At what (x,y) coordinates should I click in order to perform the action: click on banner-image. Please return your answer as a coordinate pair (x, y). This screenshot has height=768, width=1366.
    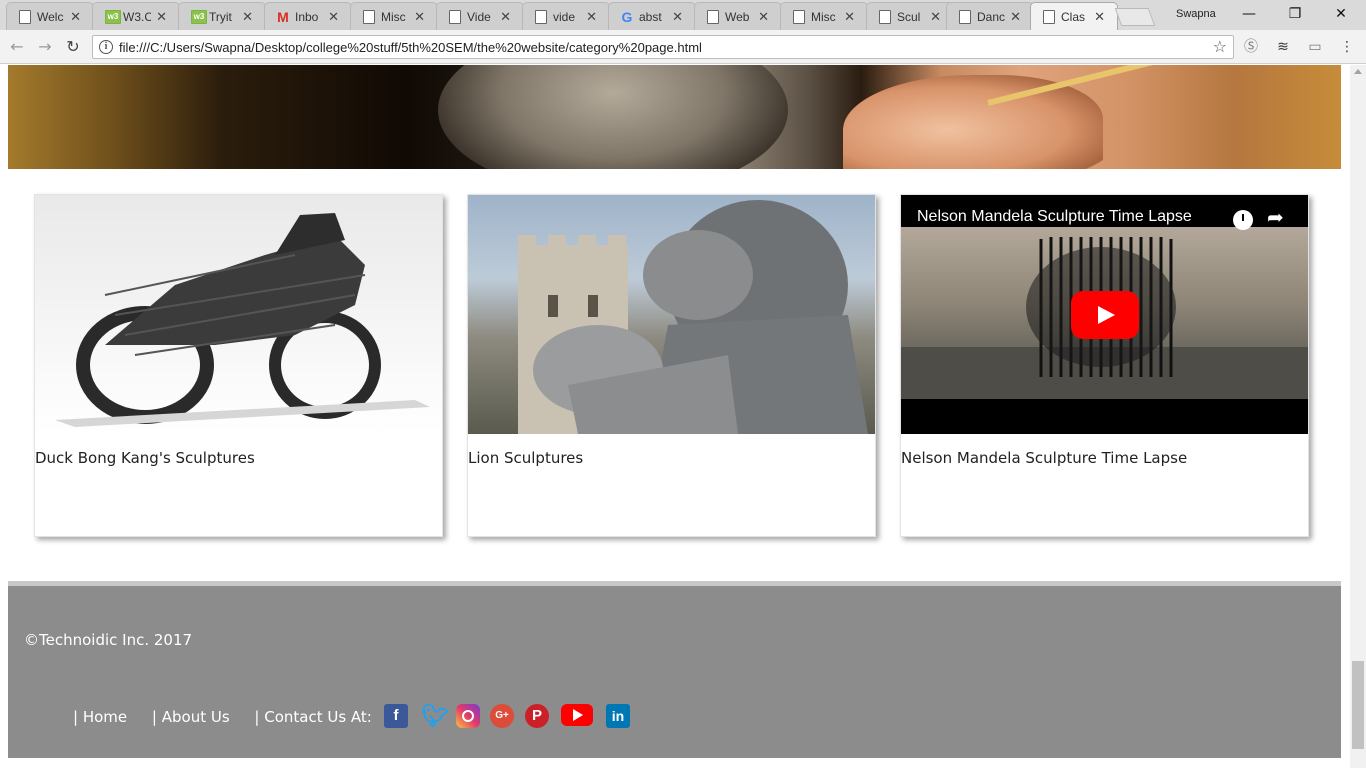
    Looking at the image, I should click on (674, 117).